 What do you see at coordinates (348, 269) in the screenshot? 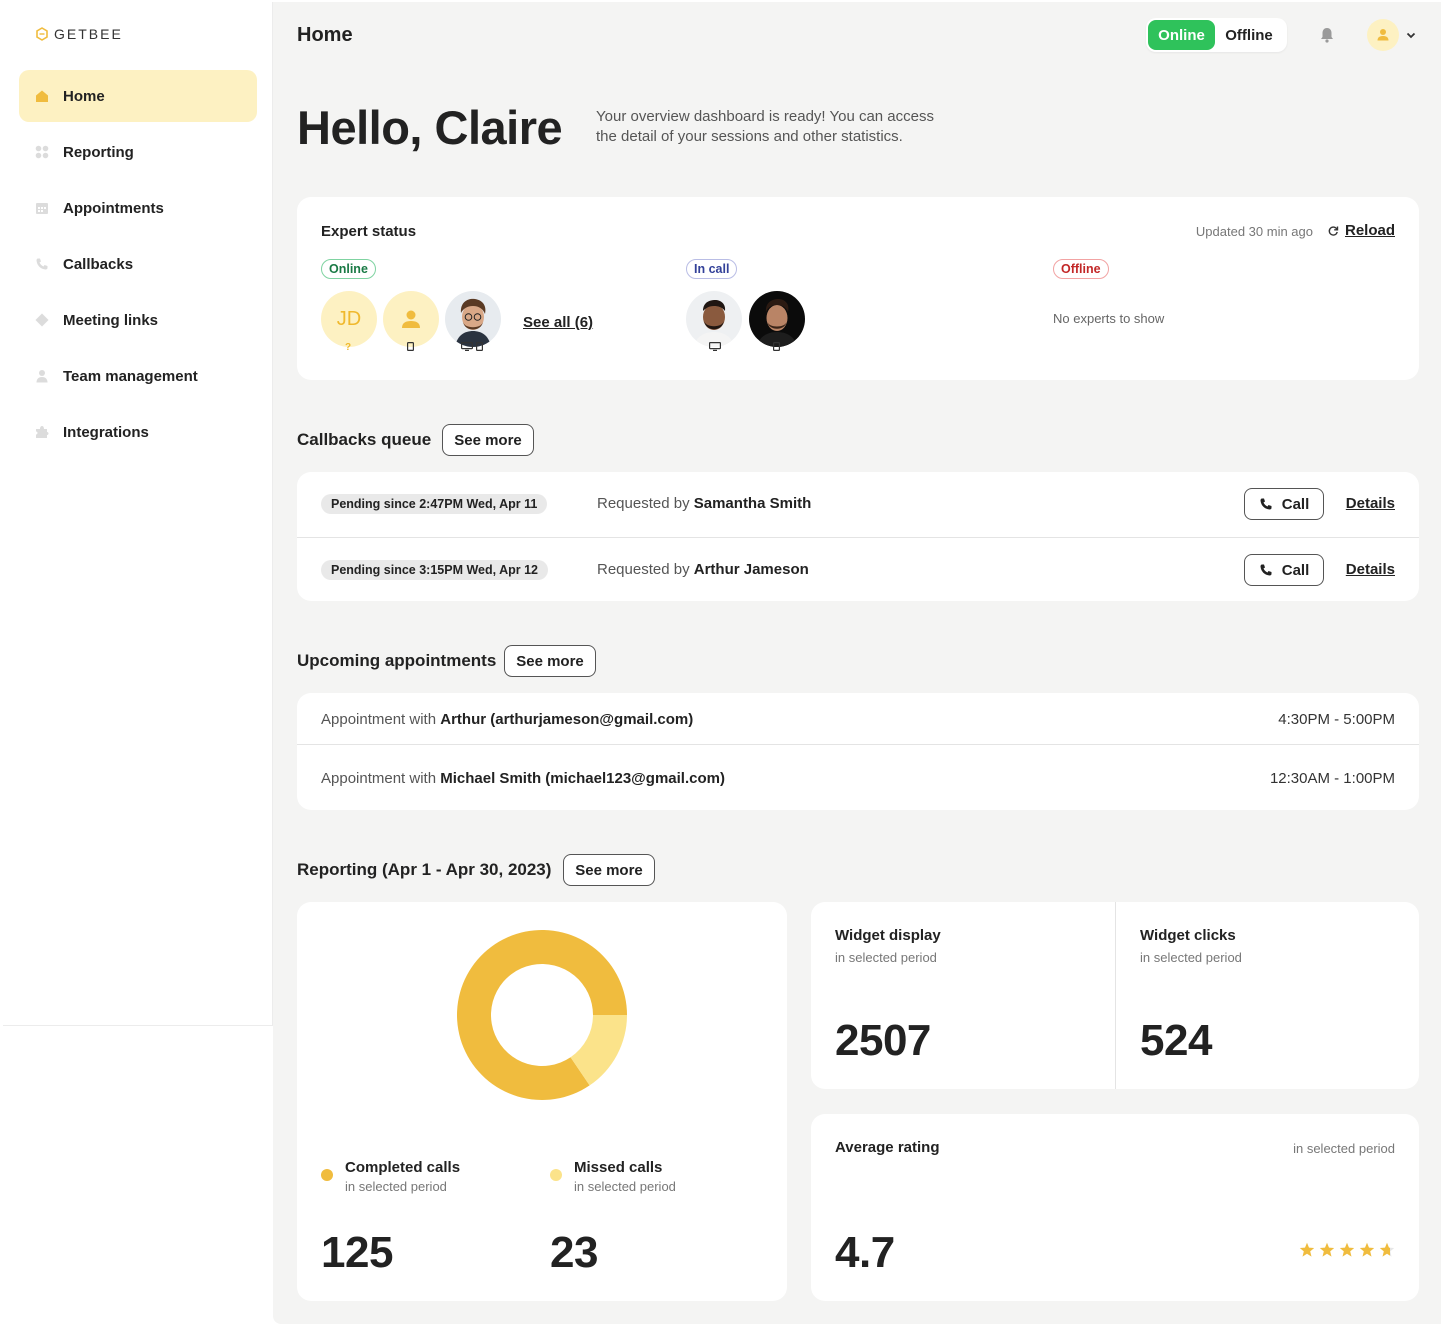
I see `online-badge: Online` at bounding box center [348, 269].